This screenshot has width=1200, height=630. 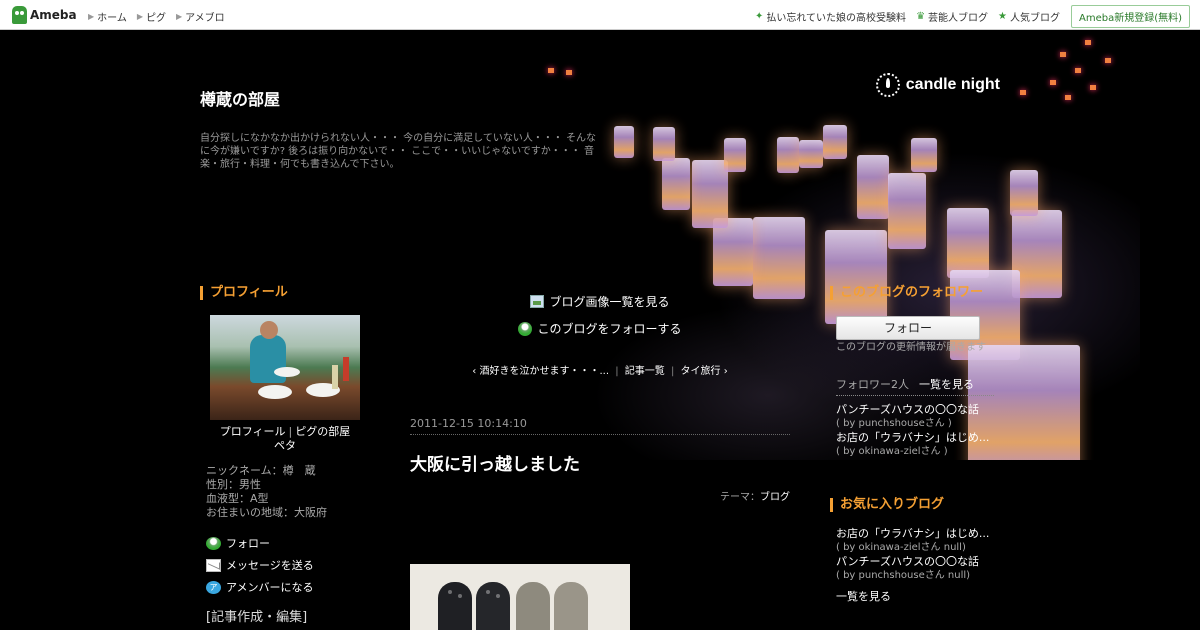 I want to click on nav-celebrity-blog-link: ♛ 芸能人ブログ, so click(x=952, y=16).